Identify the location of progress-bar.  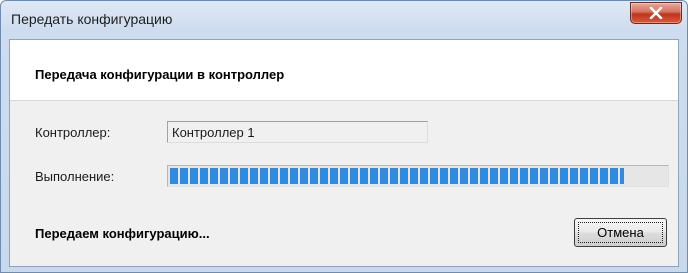
(418, 176).